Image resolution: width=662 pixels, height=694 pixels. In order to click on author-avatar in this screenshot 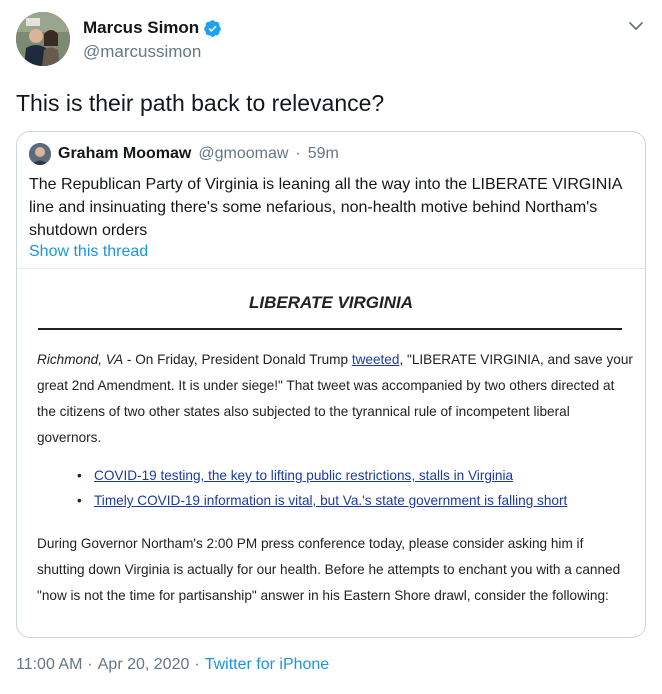, I will do `click(43, 39)`.